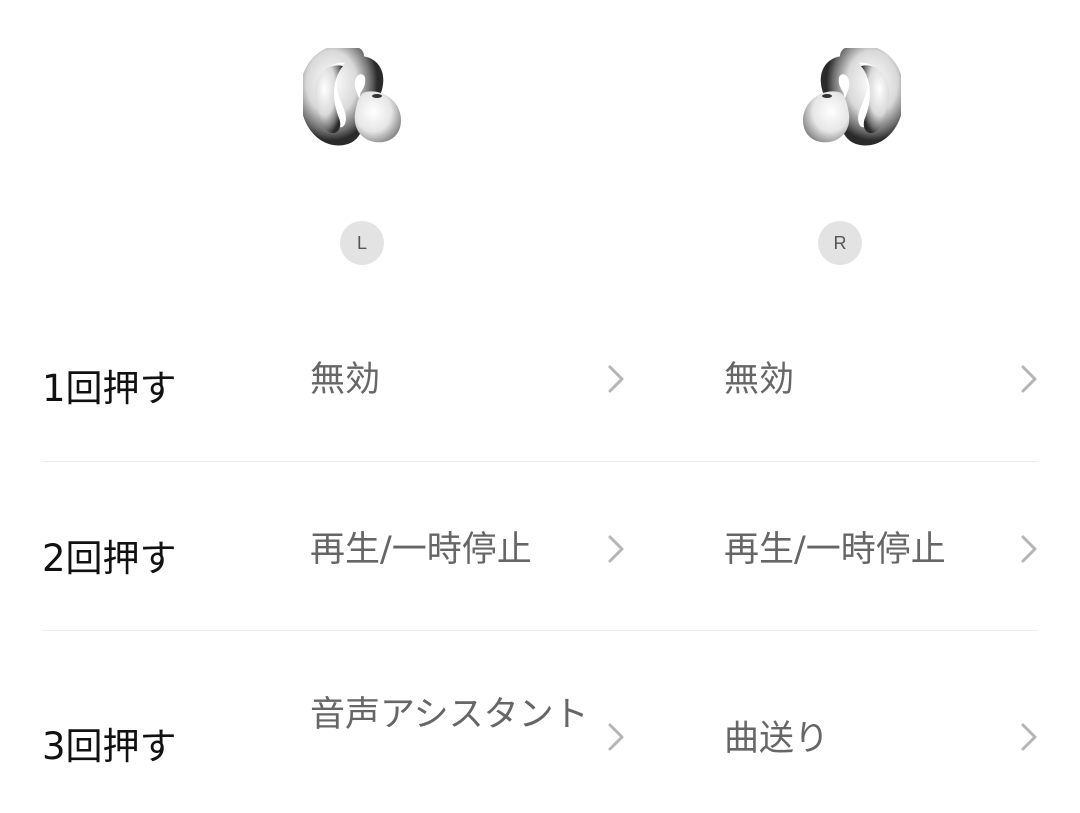 This screenshot has height=813, width=1080. Describe the element at coordinates (450, 380) in the screenshot. I see `left-action-value: 無効` at that location.